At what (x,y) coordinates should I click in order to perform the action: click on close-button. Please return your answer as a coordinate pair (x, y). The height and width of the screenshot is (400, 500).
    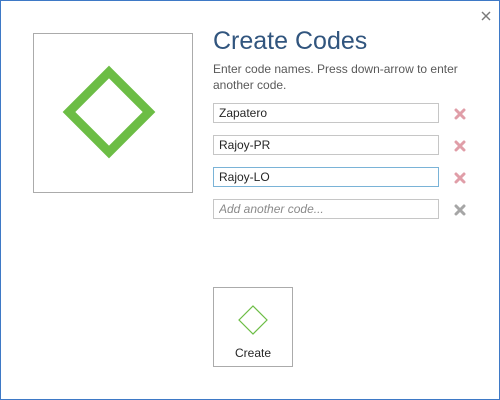
    Looking at the image, I should click on (486, 16).